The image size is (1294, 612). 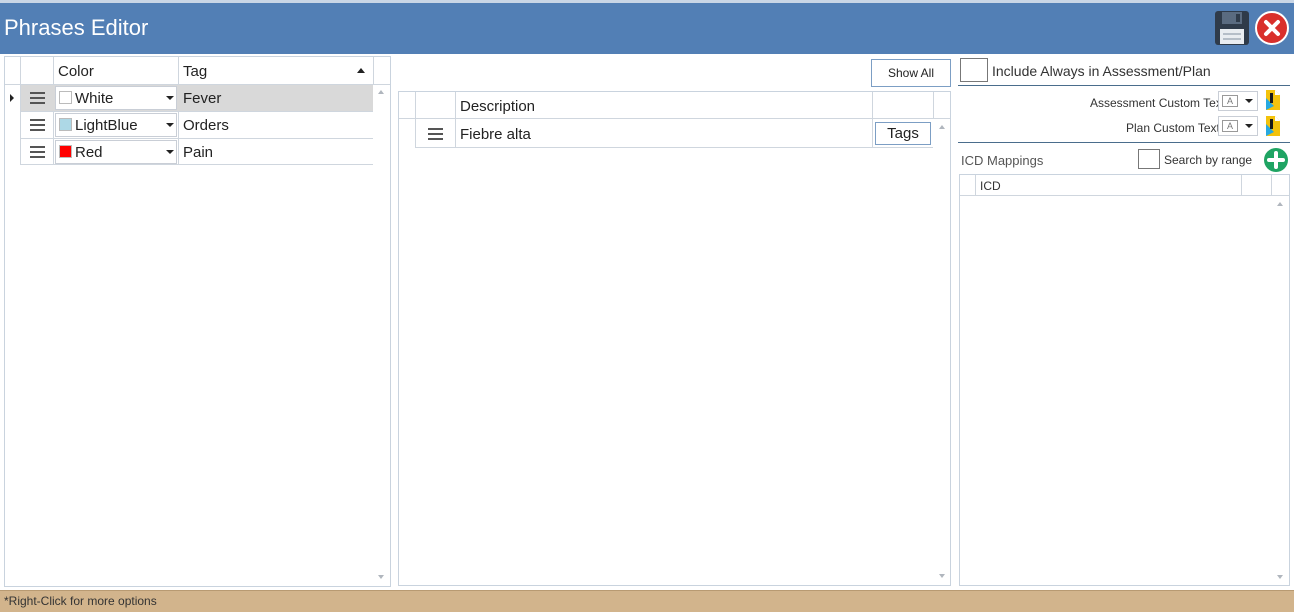 What do you see at coordinates (1272, 28) in the screenshot?
I see `close-icon` at bounding box center [1272, 28].